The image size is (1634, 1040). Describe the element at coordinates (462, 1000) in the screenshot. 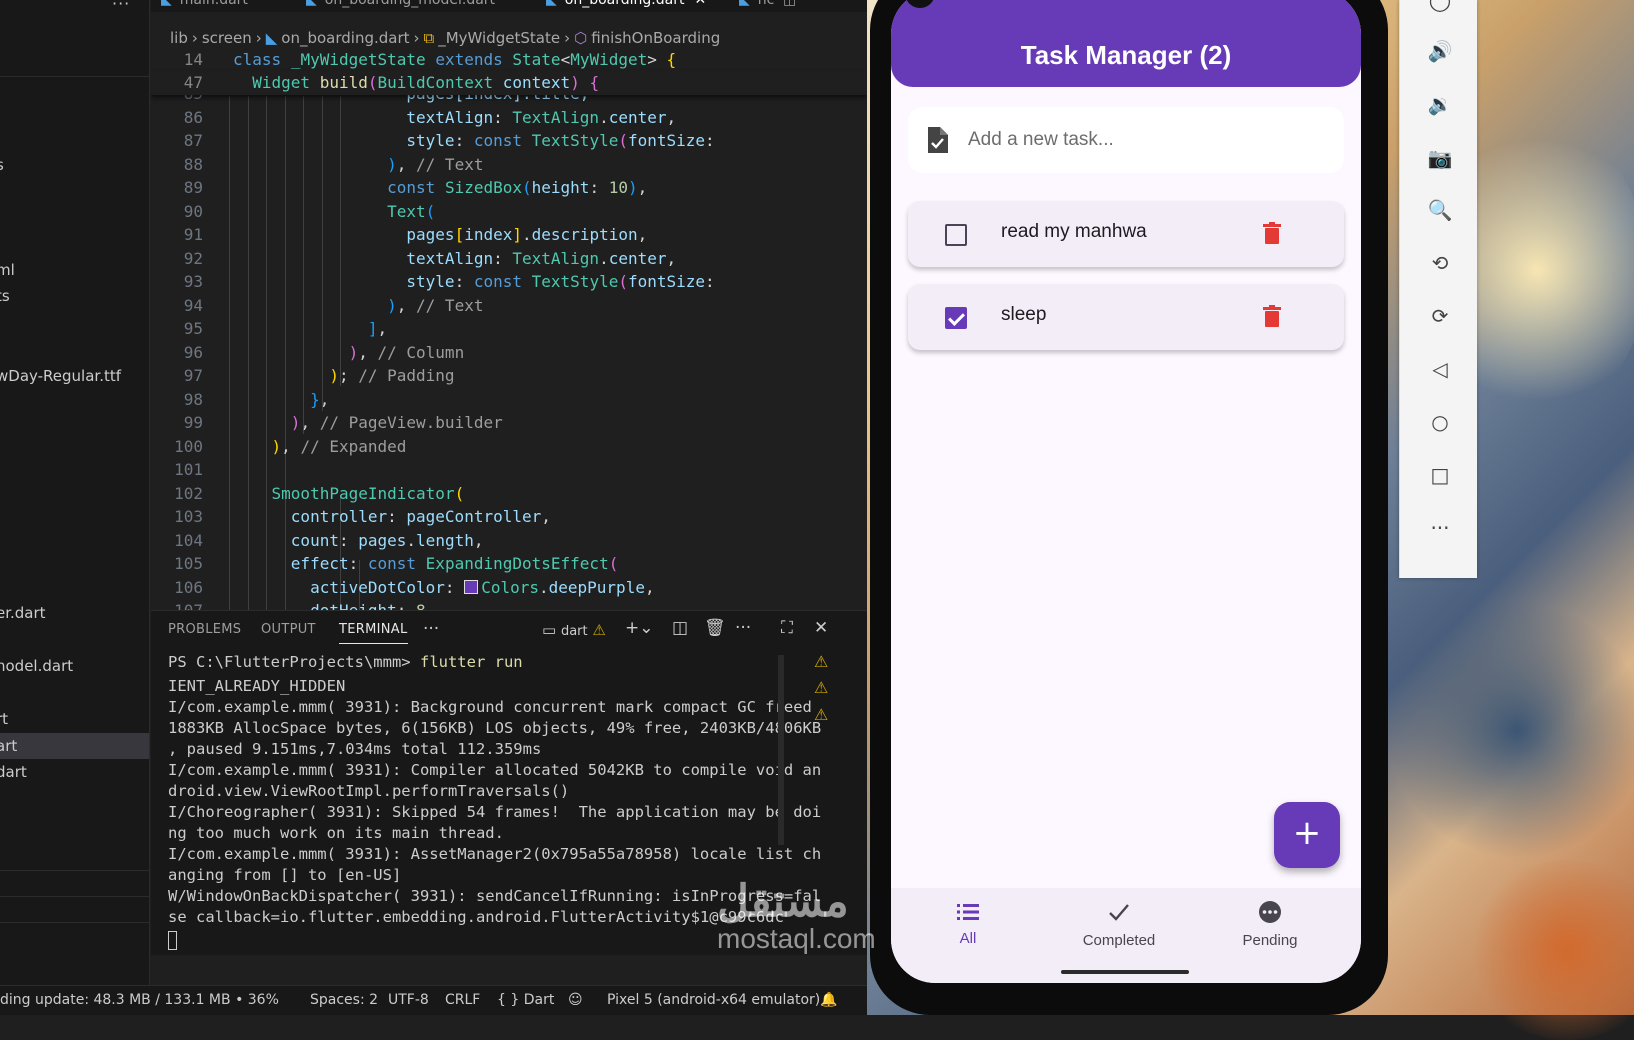

I see `eol-status: CRLF` at that location.